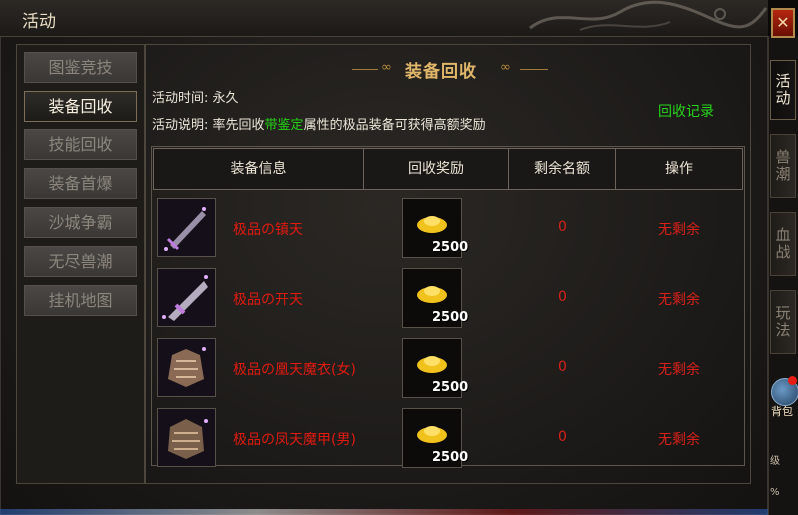 This screenshot has width=798, height=515. What do you see at coordinates (294, 440) in the screenshot?
I see `item-name: 极品の凤天魔甲(男)` at bounding box center [294, 440].